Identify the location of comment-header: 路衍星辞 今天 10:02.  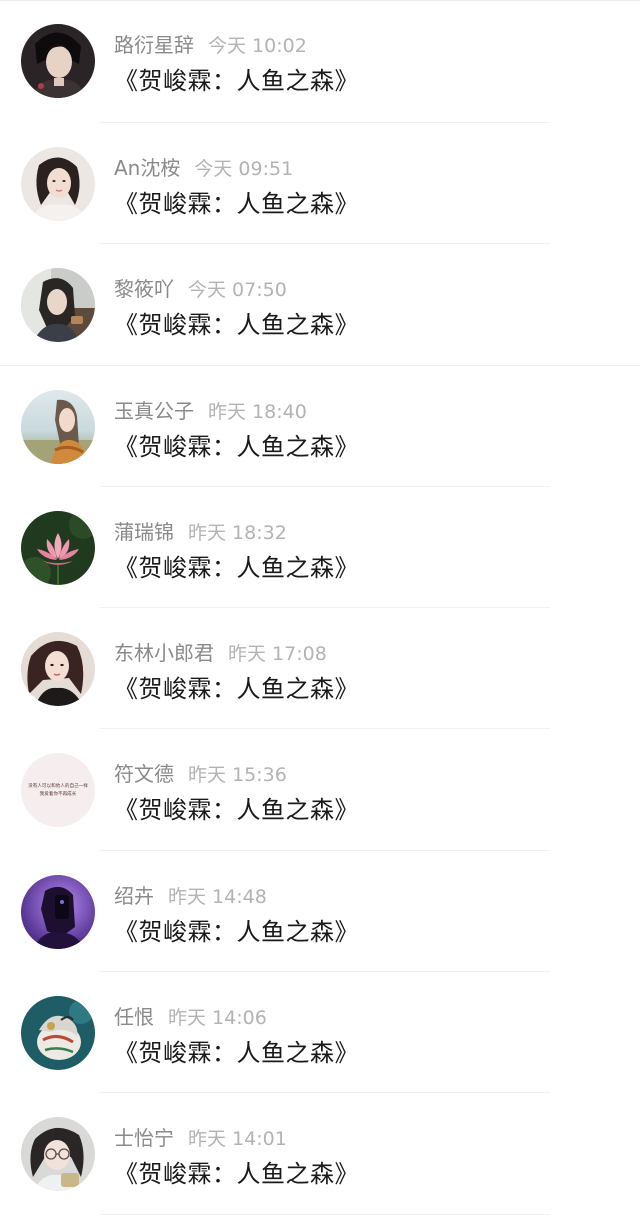
(210, 45).